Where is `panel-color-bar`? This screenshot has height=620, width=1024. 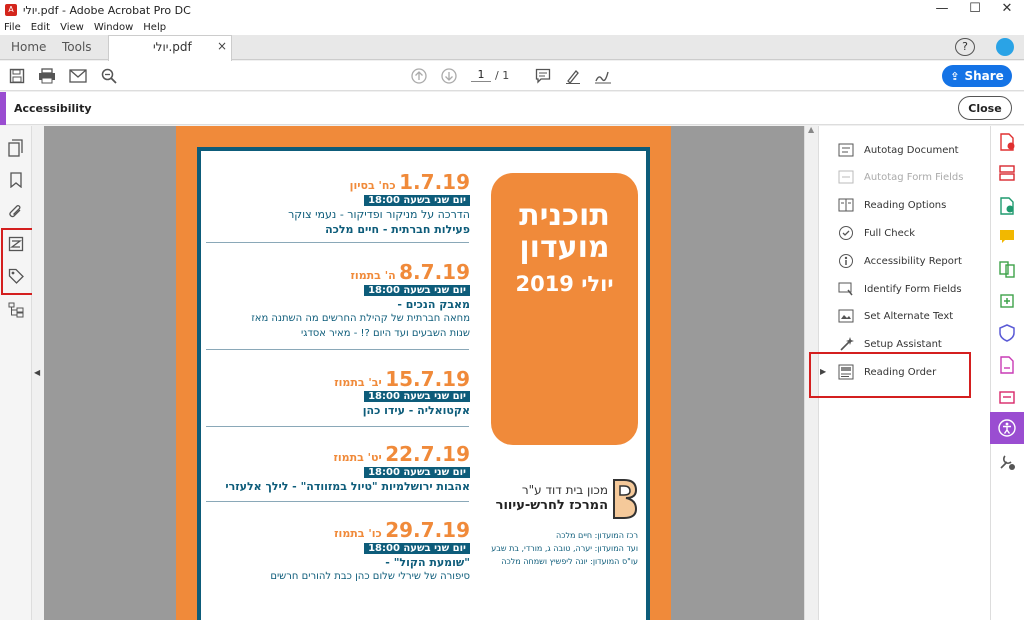
panel-color-bar is located at coordinates (3, 108).